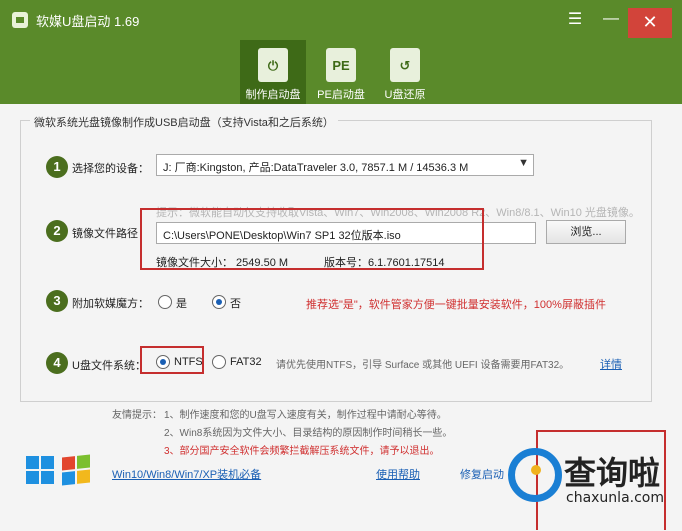  What do you see at coordinates (405, 65) in the screenshot?
I see `usb-restore-icon: ↺` at bounding box center [405, 65].